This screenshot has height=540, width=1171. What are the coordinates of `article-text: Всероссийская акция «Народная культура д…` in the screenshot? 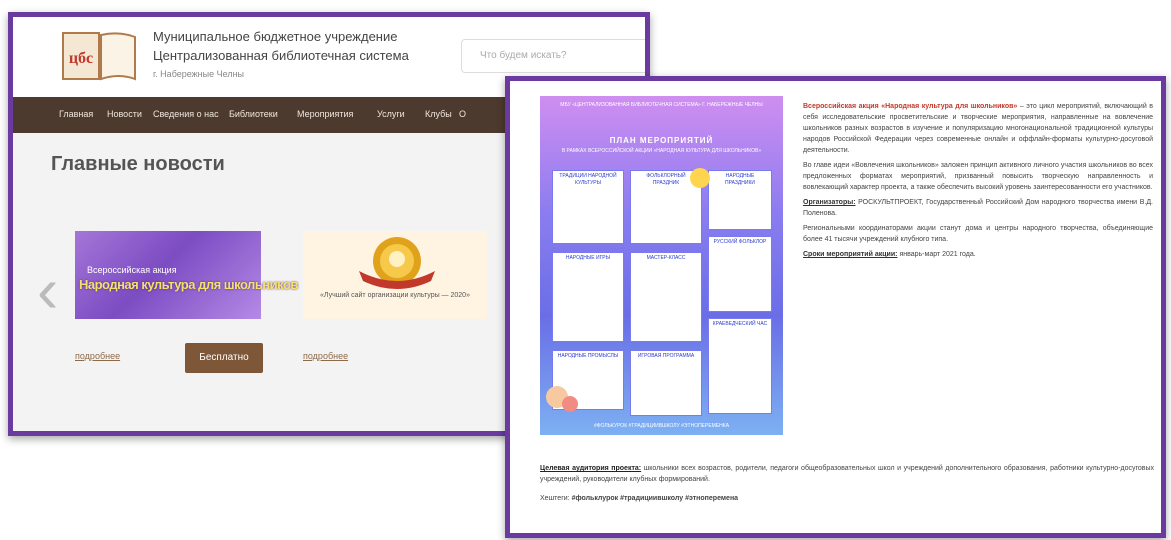 It's located at (978, 182).